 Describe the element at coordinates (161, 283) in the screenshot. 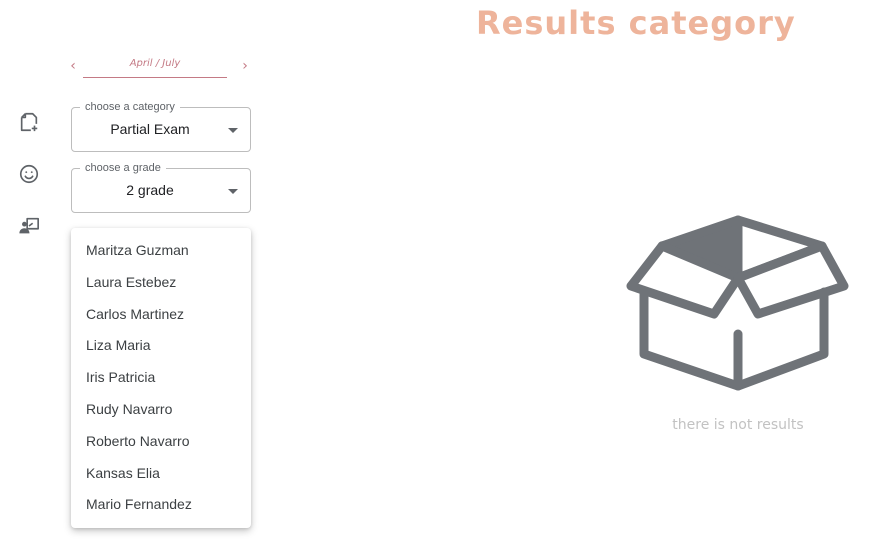

I see `student-option: Laura Estebez` at that location.